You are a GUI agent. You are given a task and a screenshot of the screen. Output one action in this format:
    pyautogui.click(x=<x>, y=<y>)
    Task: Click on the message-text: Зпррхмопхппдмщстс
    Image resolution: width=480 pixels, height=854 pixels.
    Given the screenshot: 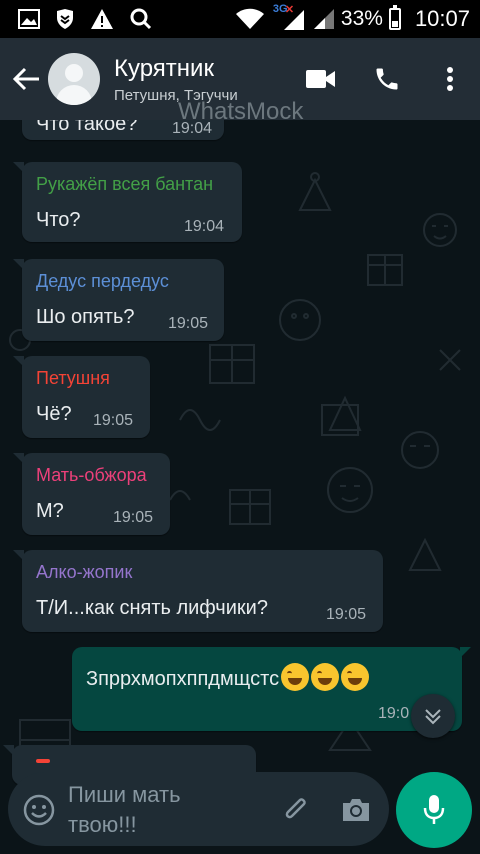 What is the action you would take?
    pyautogui.click(x=228, y=677)
    